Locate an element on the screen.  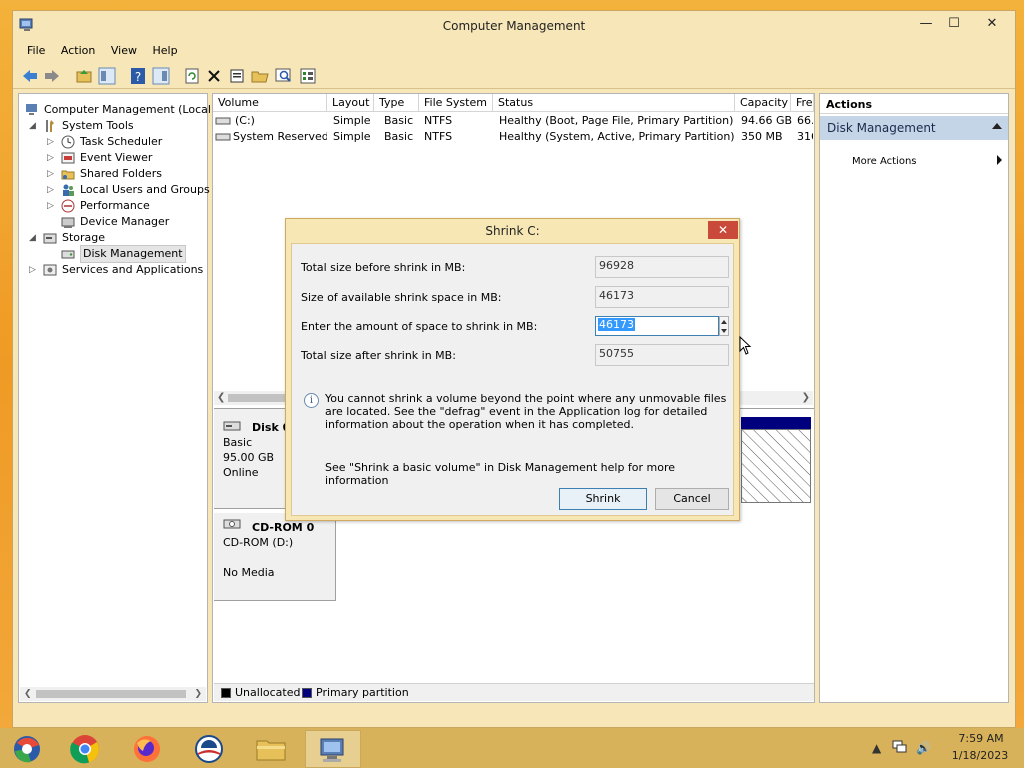
up-folder-icon is located at coordinates (84, 76).